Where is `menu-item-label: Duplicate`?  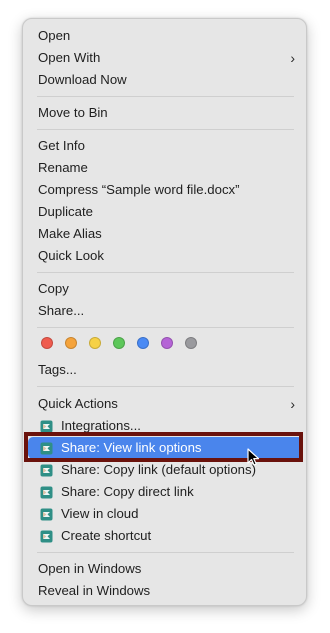 menu-item-label: Duplicate is located at coordinates (65, 211).